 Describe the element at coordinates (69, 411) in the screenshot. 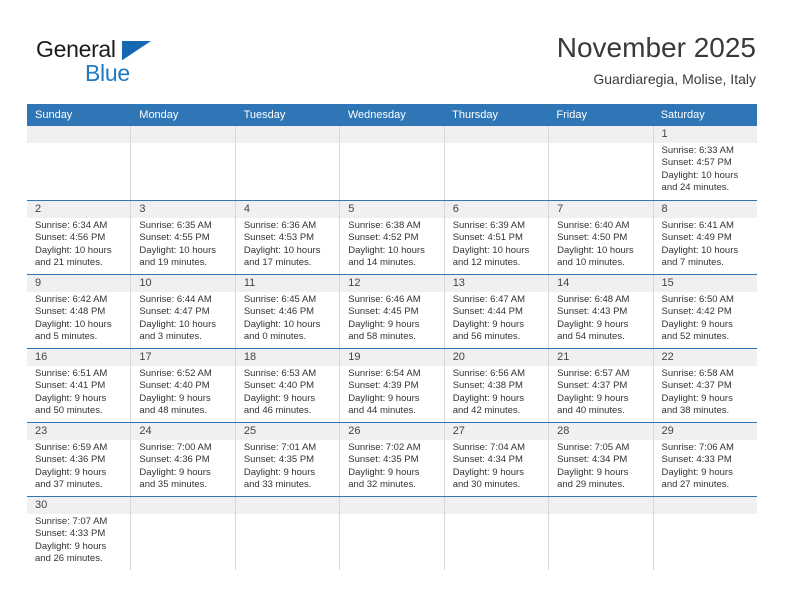

I see `daylight-text-line2: and 50 minutes.` at that location.